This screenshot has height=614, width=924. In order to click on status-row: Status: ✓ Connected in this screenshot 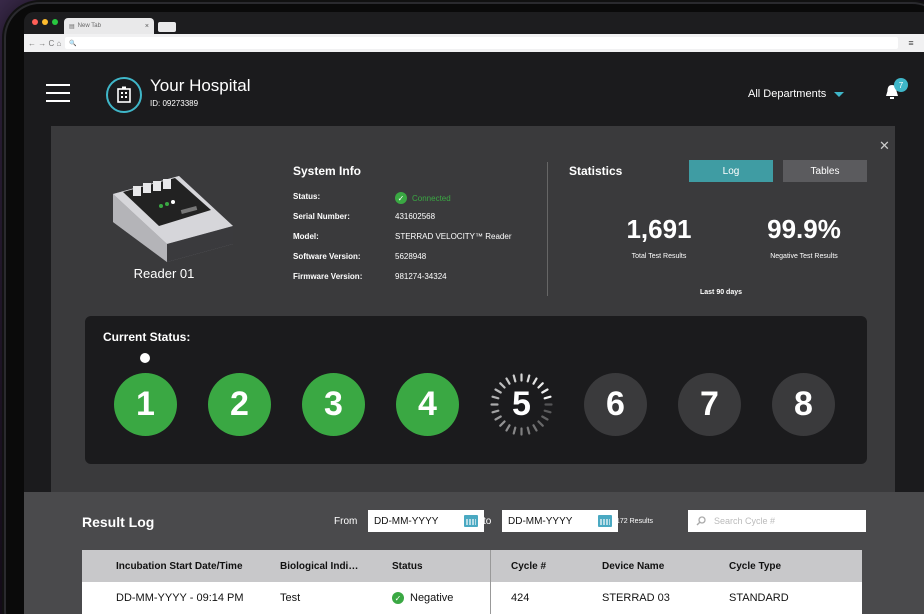, I will do `click(372, 198)`.